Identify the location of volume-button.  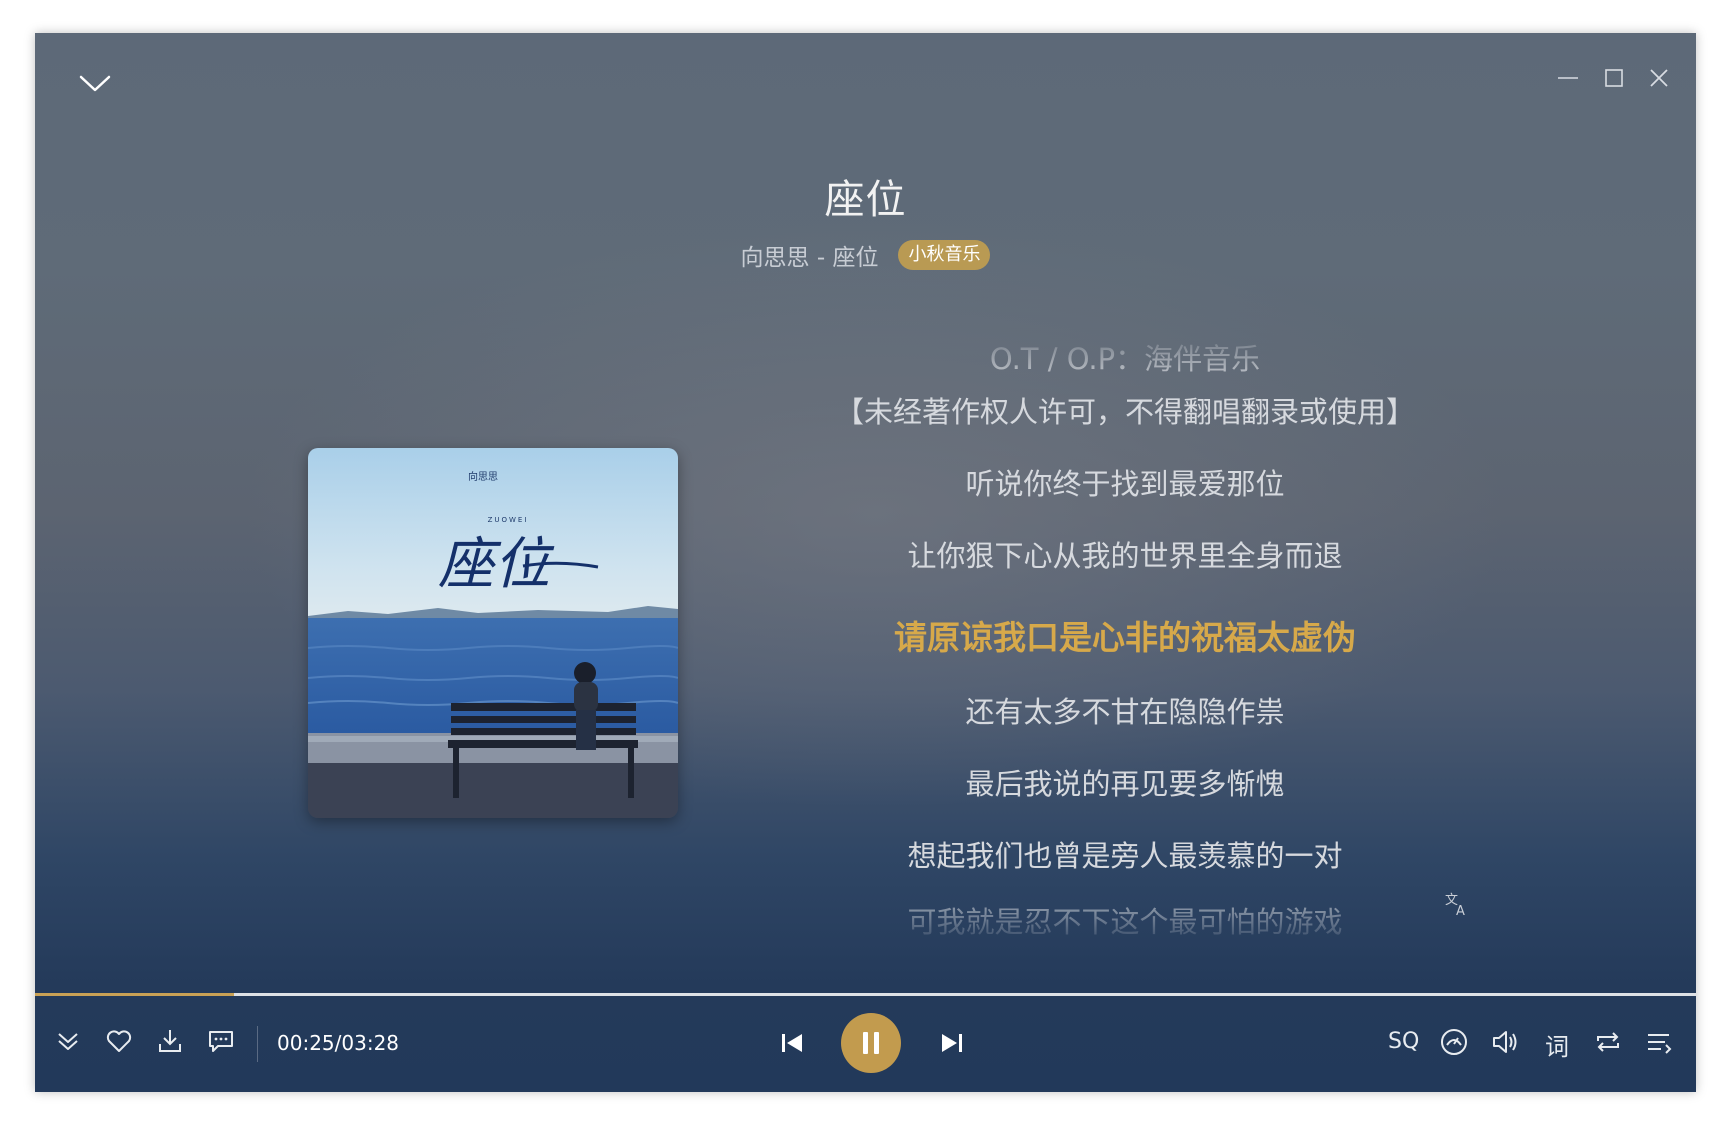
(1505, 1044).